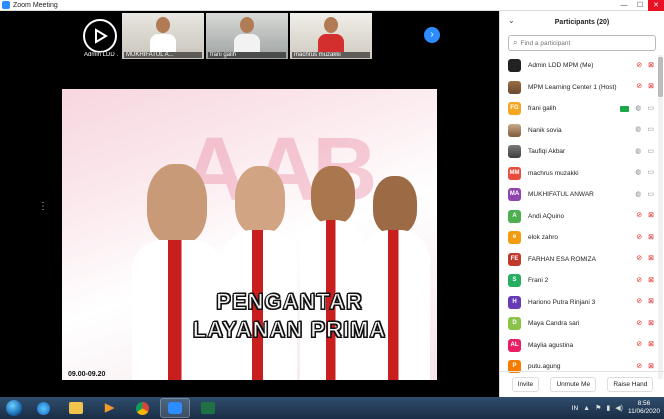 Image resolution: width=664 pixels, height=419 pixels. I want to click on unmute-me-button: Unmute Me, so click(573, 384).